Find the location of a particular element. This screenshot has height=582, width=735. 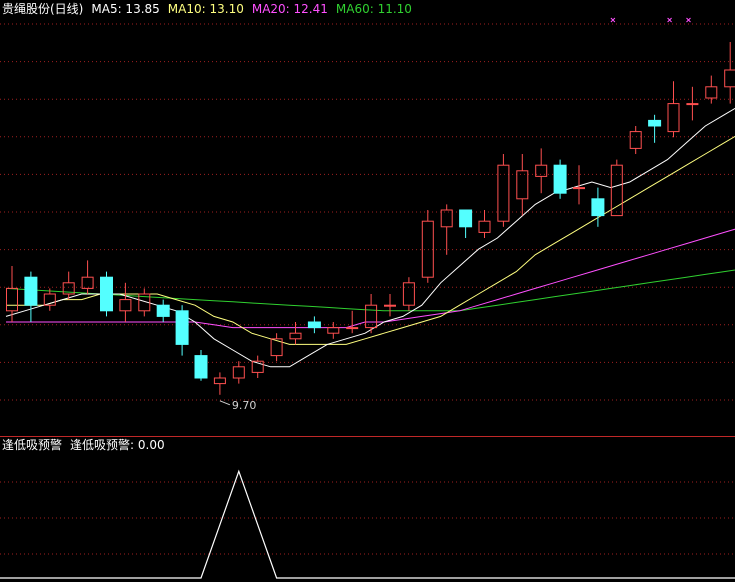

indicator-name-label: 逢低吸预警 is located at coordinates (32, 445).